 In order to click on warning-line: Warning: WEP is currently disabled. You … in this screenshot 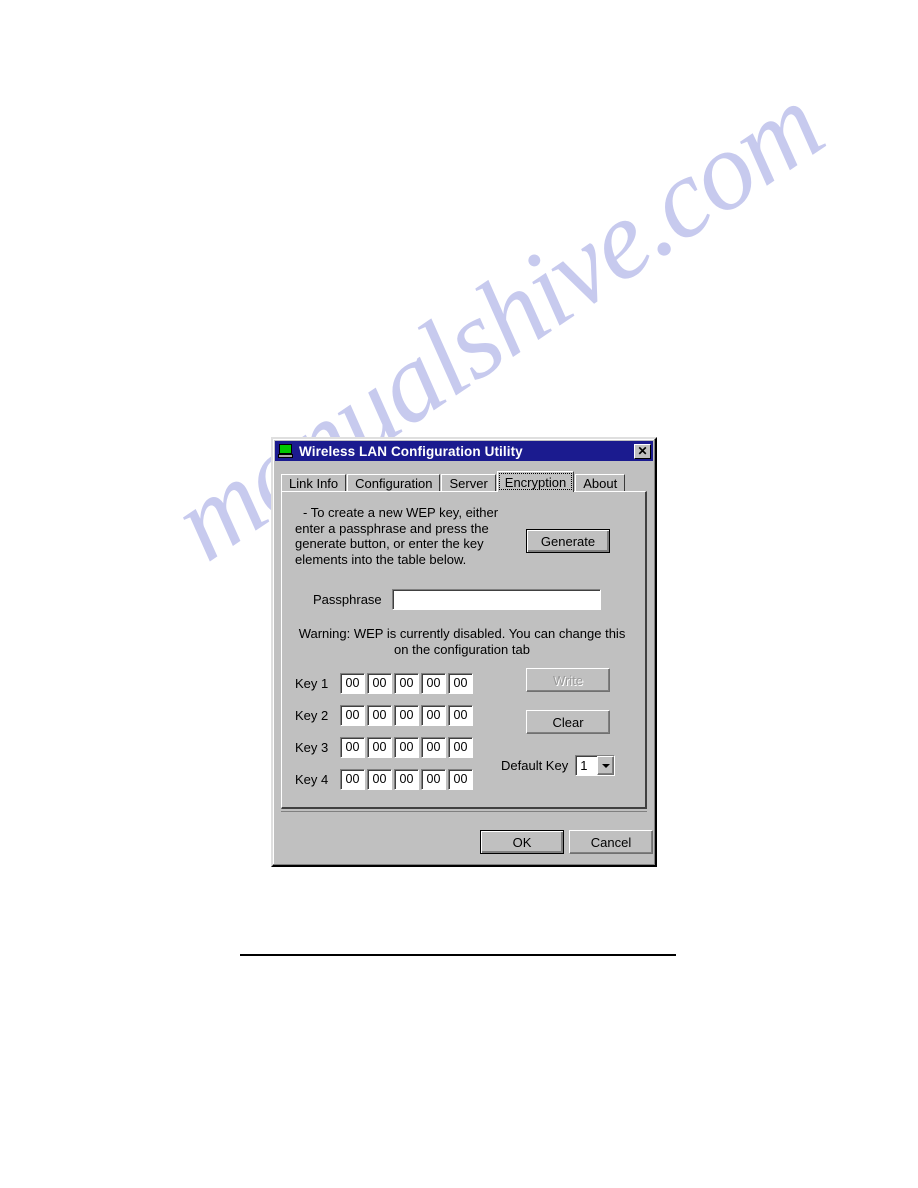, I will do `click(462, 633)`.